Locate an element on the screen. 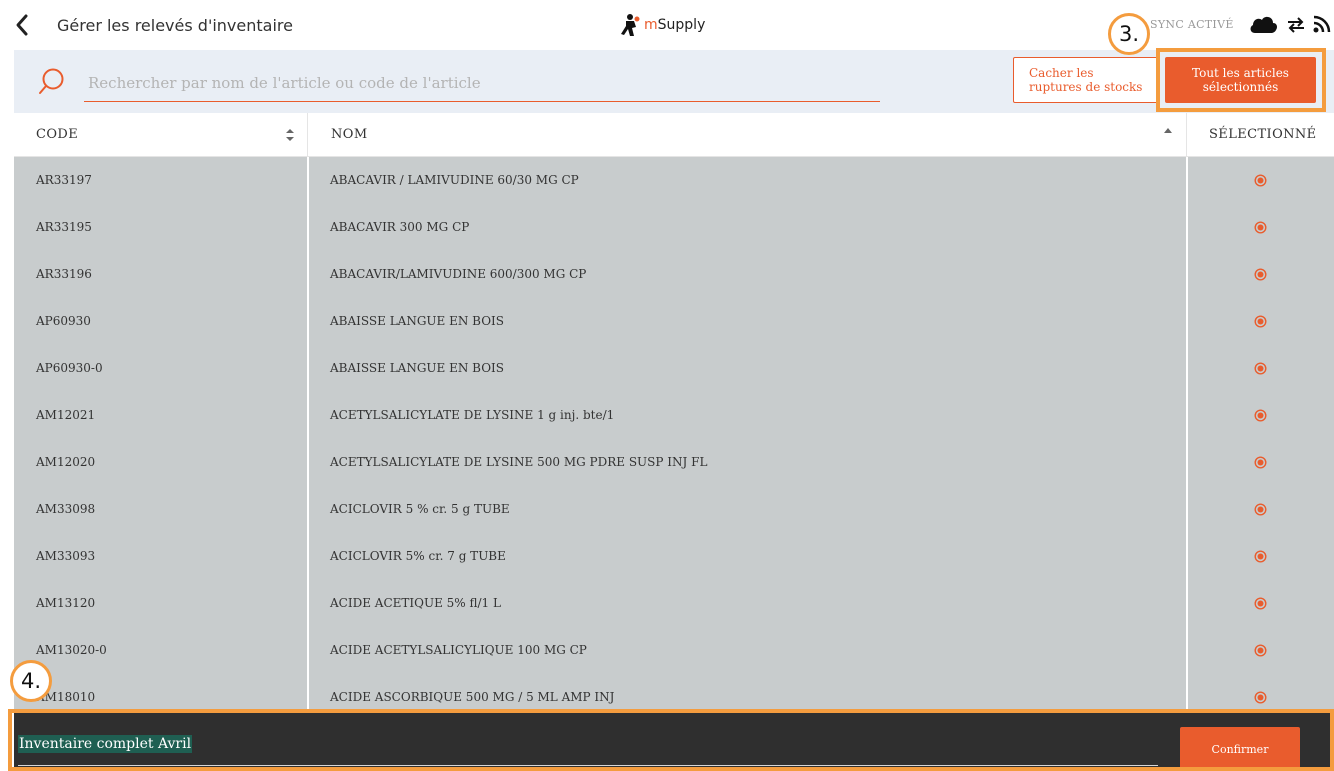 The height and width of the screenshot is (771, 1334). sort-icon is located at coordinates (290, 135).